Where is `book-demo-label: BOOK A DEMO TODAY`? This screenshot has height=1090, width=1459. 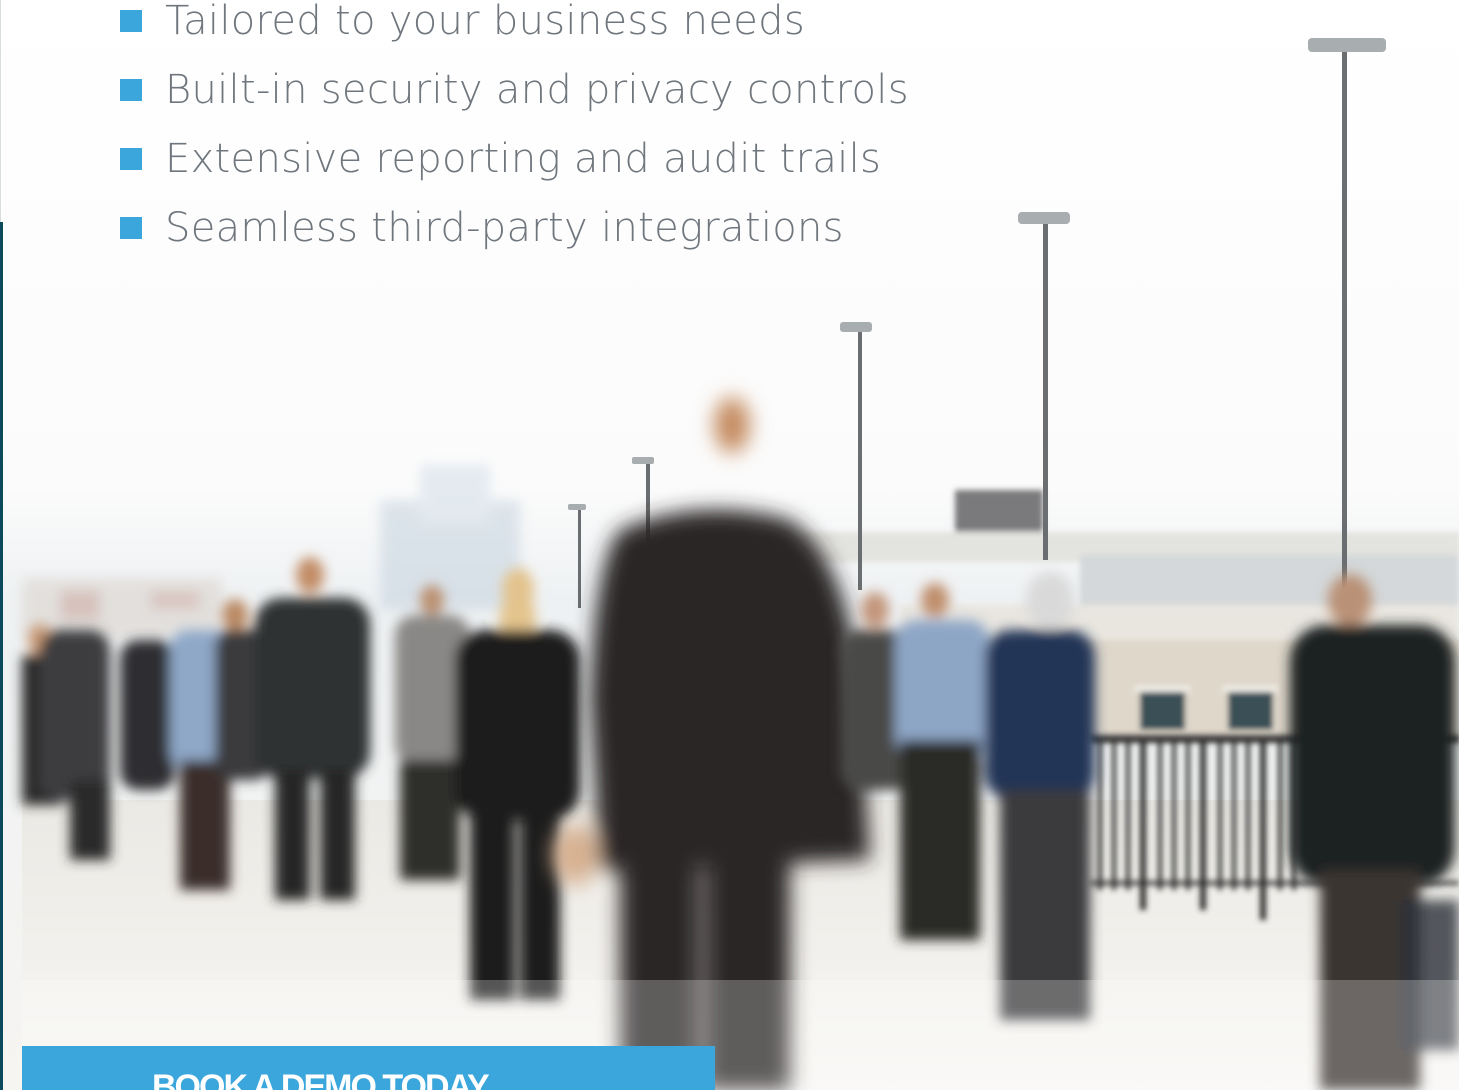
book-demo-label: BOOK A DEMO TODAY is located at coordinates (321, 1079).